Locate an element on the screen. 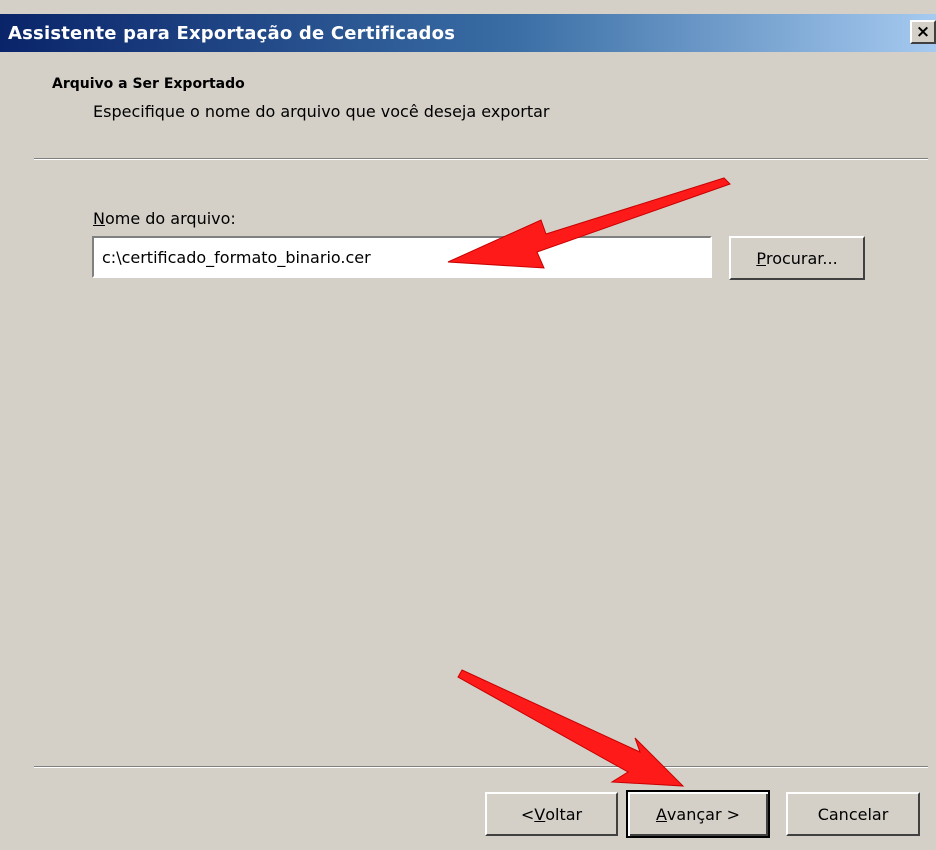  step-title: Arquivo a Ser Exportado is located at coordinates (148, 84).